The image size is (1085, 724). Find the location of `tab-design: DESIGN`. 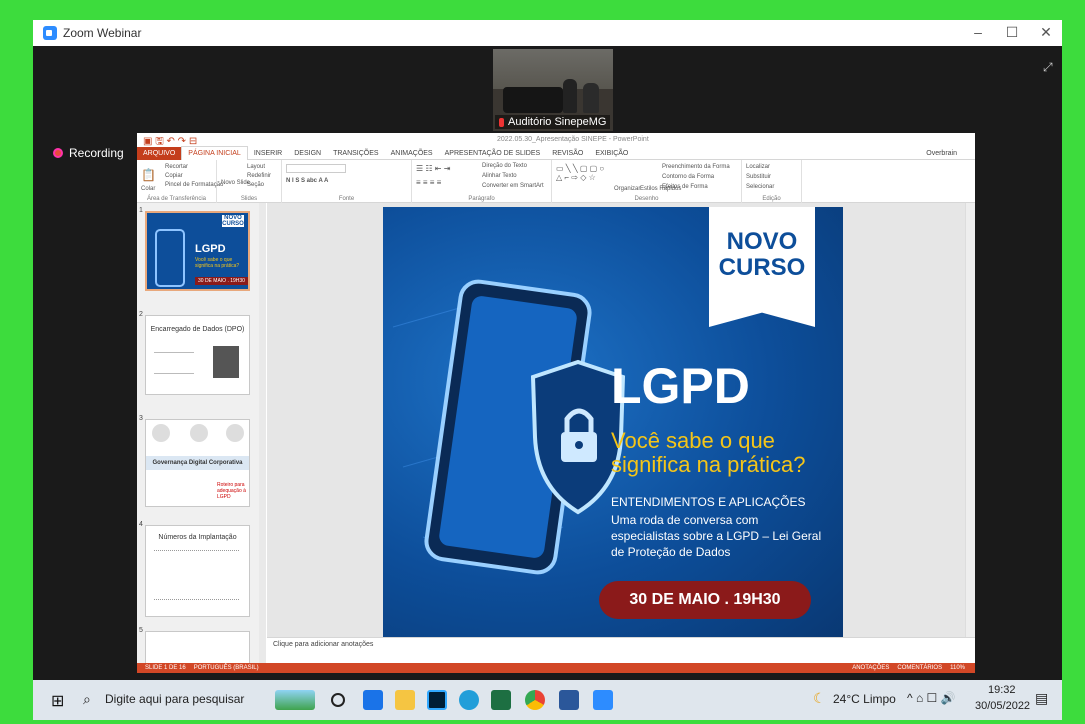

tab-design: DESIGN is located at coordinates (307, 153).